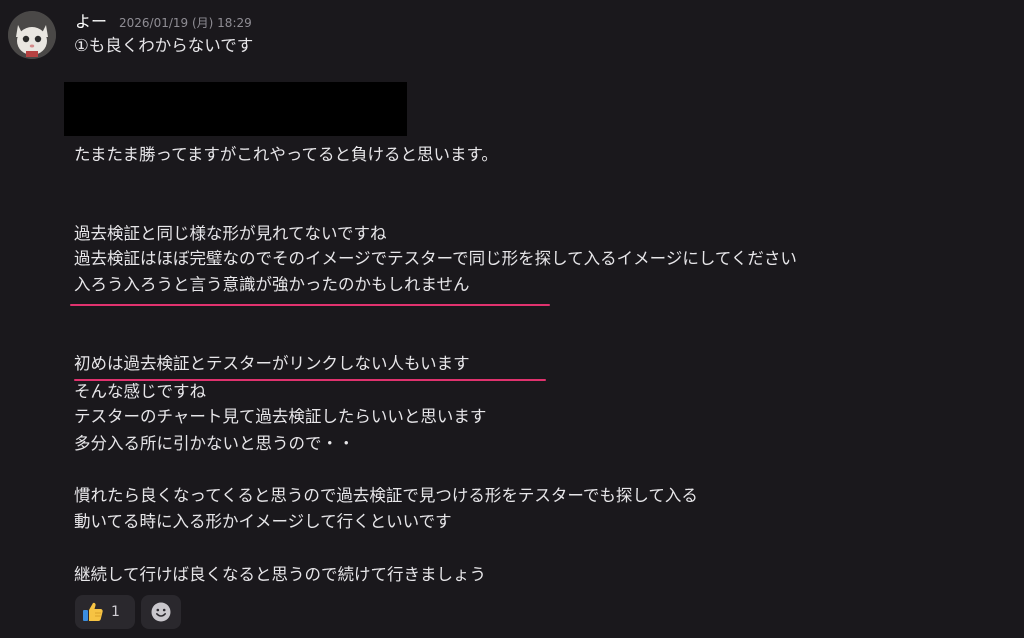 The width and height of the screenshot is (1024, 638). What do you see at coordinates (272, 284) in the screenshot?
I see `message-line: 入ろう入ろうと言う意識が強かったのかもしれません` at bounding box center [272, 284].